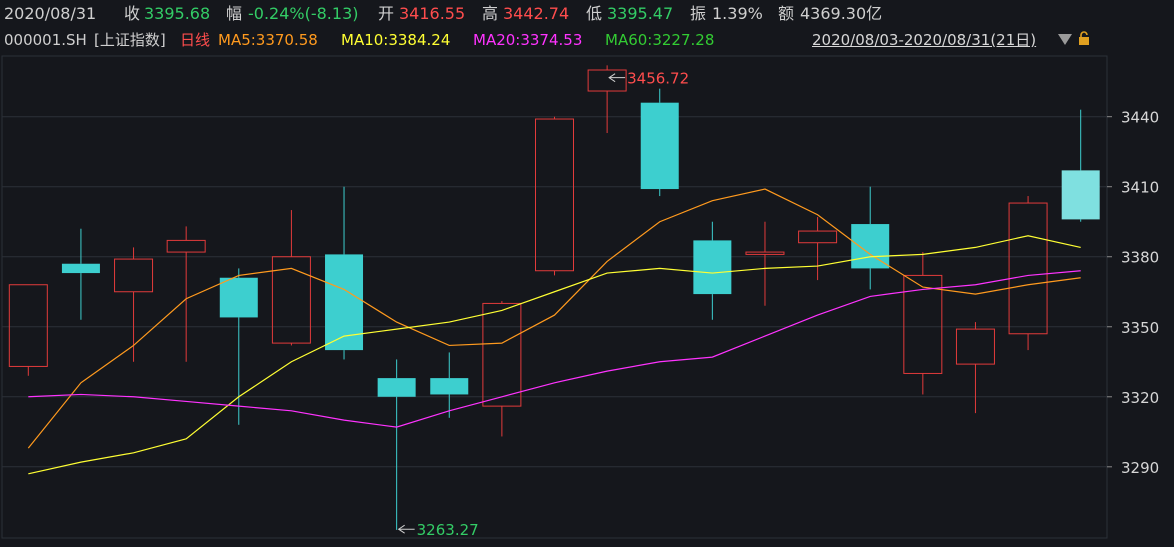 The height and width of the screenshot is (547, 1174). What do you see at coordinates (1065, 39) in the screenshot?
I see `range-dropdown-icon` at bounding box center [1065, 39].